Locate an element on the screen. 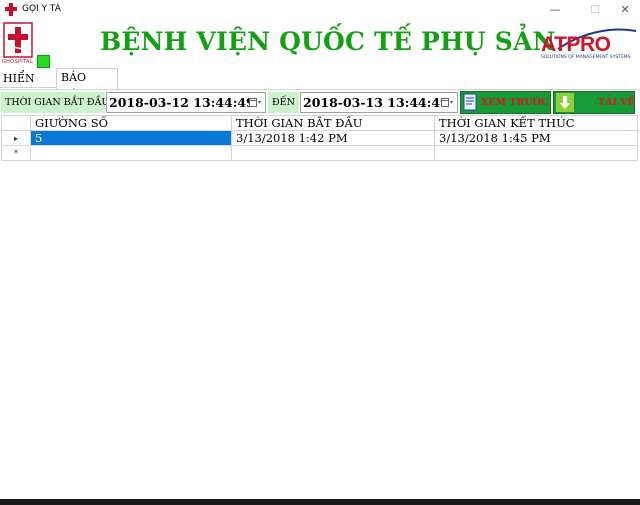  tab-display: HIỂN THỊ is located at coordinates (29, 86).